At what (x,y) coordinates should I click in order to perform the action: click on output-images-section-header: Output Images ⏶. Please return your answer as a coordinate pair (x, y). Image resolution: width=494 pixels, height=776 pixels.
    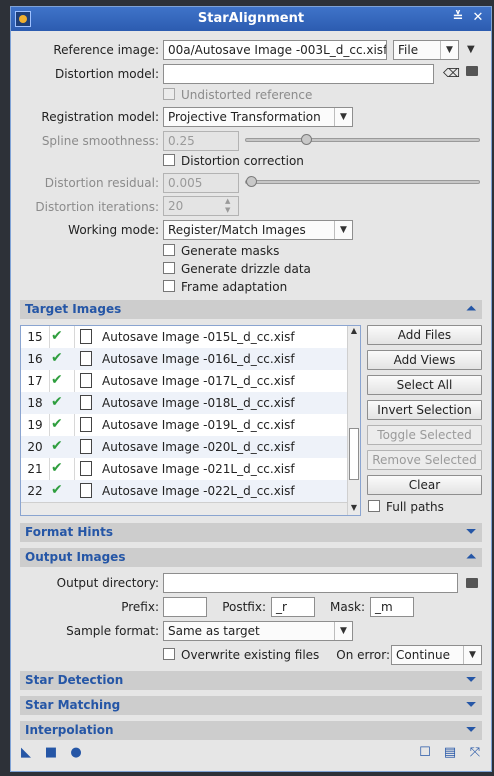
    Looking at the image, I should click on (251, 557).